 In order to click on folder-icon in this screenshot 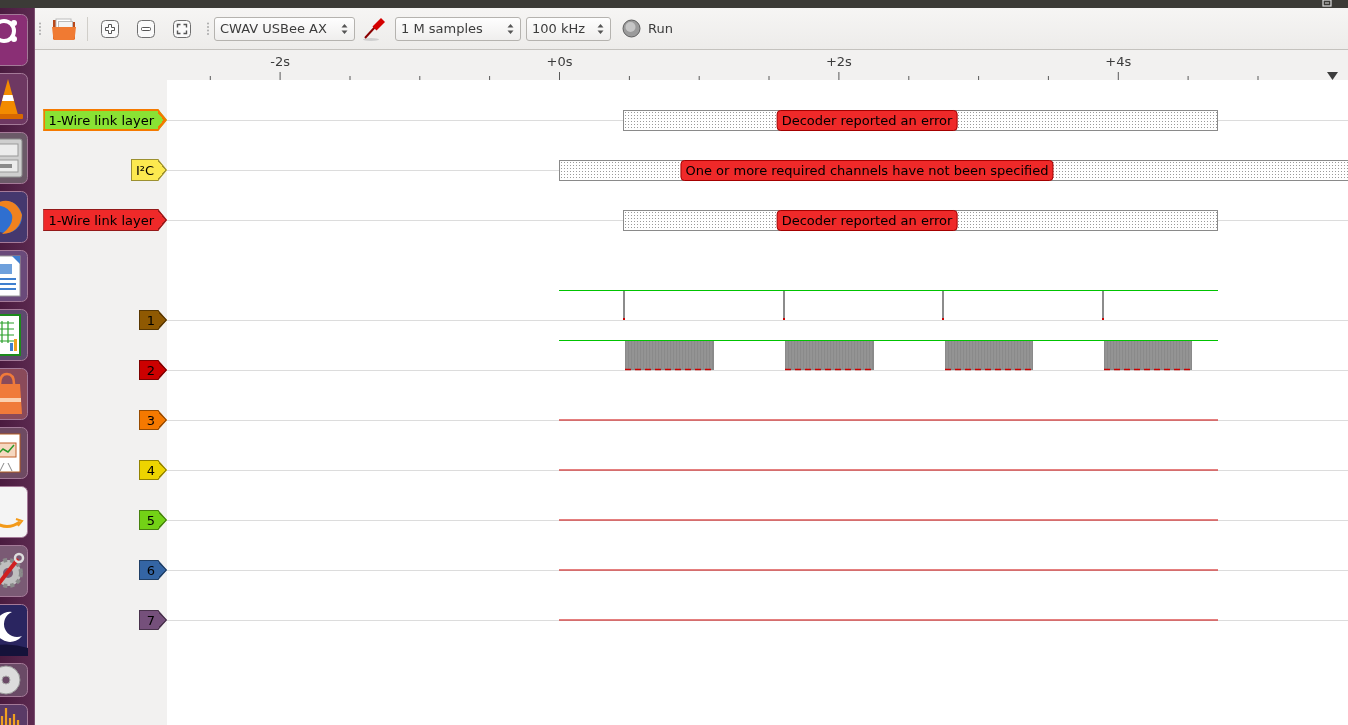, I will do `click(64, 28)`.